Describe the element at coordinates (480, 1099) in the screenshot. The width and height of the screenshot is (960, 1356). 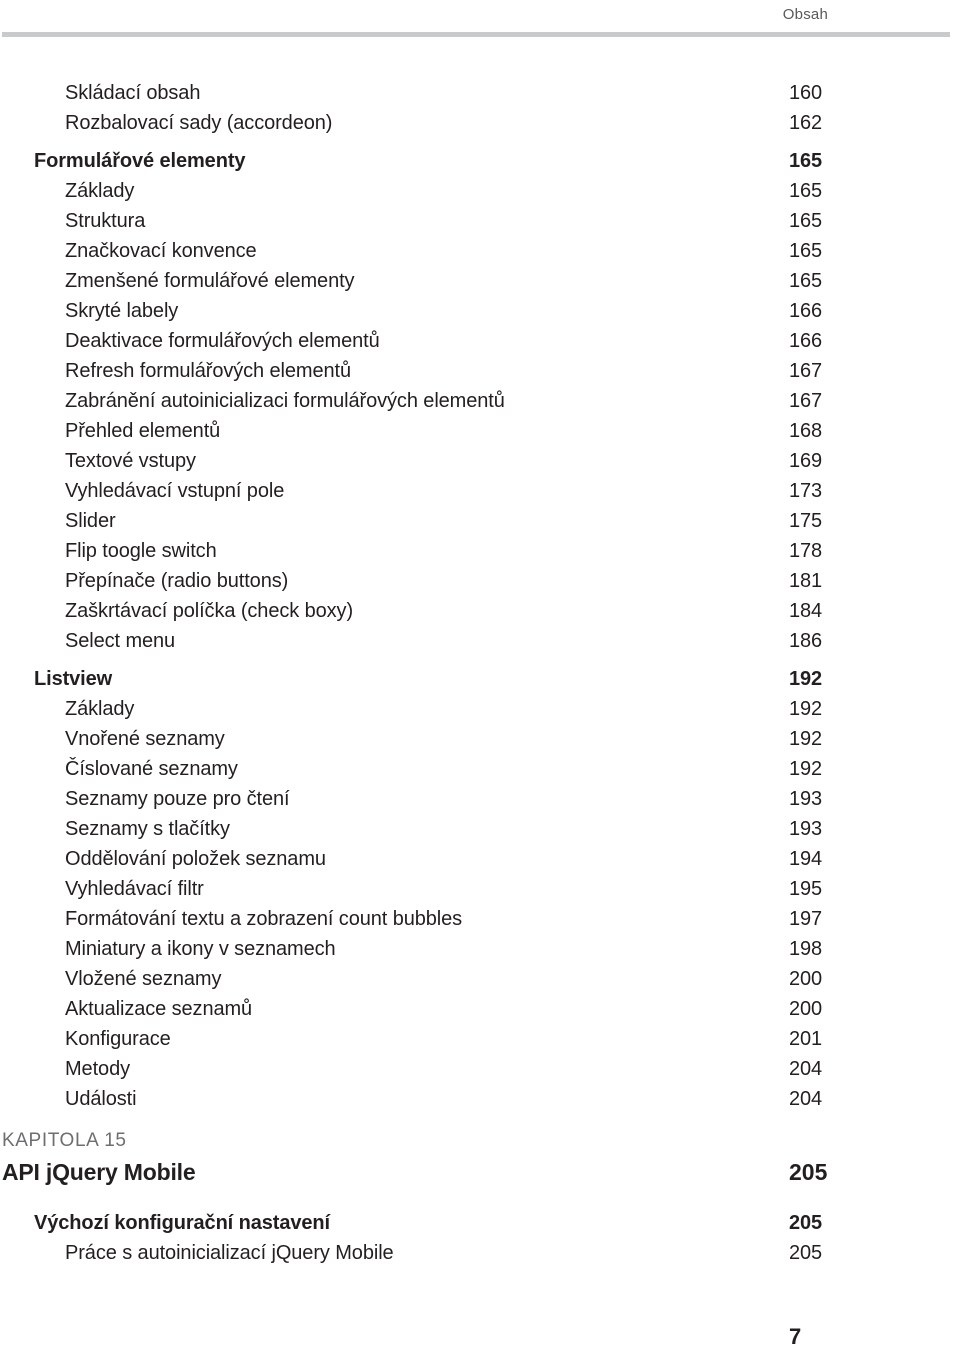
I see `toc-row: Události 204` at that location.